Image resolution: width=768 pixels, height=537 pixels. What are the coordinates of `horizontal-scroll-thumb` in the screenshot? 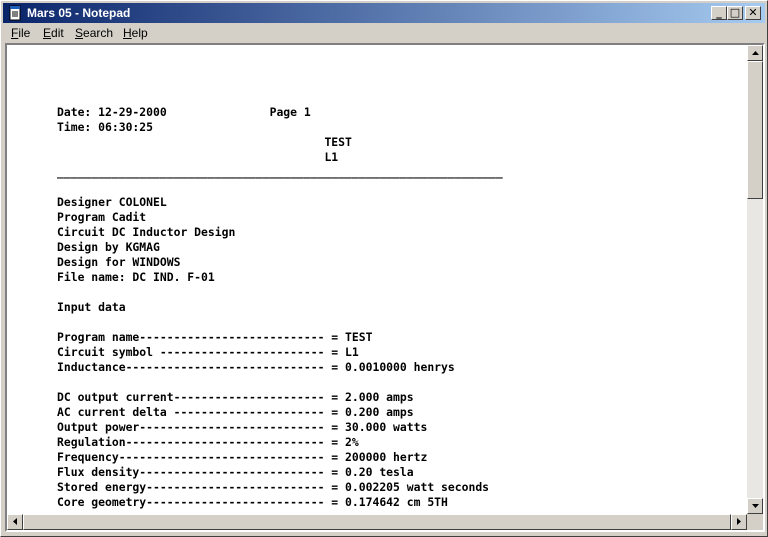 It's located at (377, 522).